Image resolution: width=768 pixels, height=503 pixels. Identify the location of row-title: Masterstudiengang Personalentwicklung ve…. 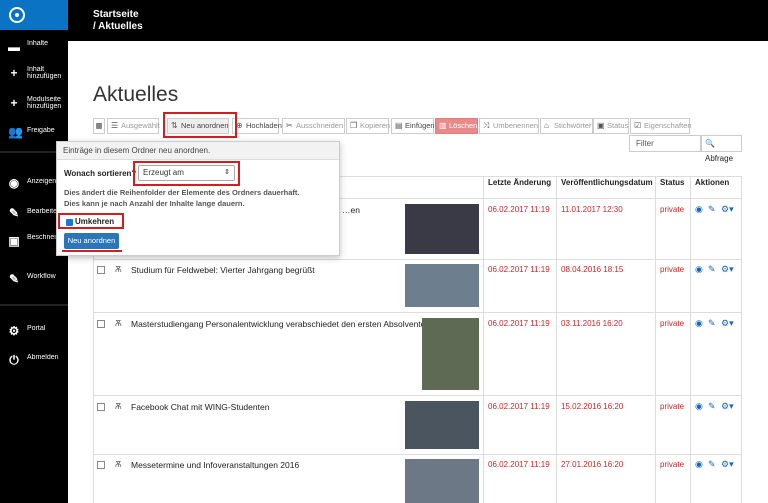
(280, 324).